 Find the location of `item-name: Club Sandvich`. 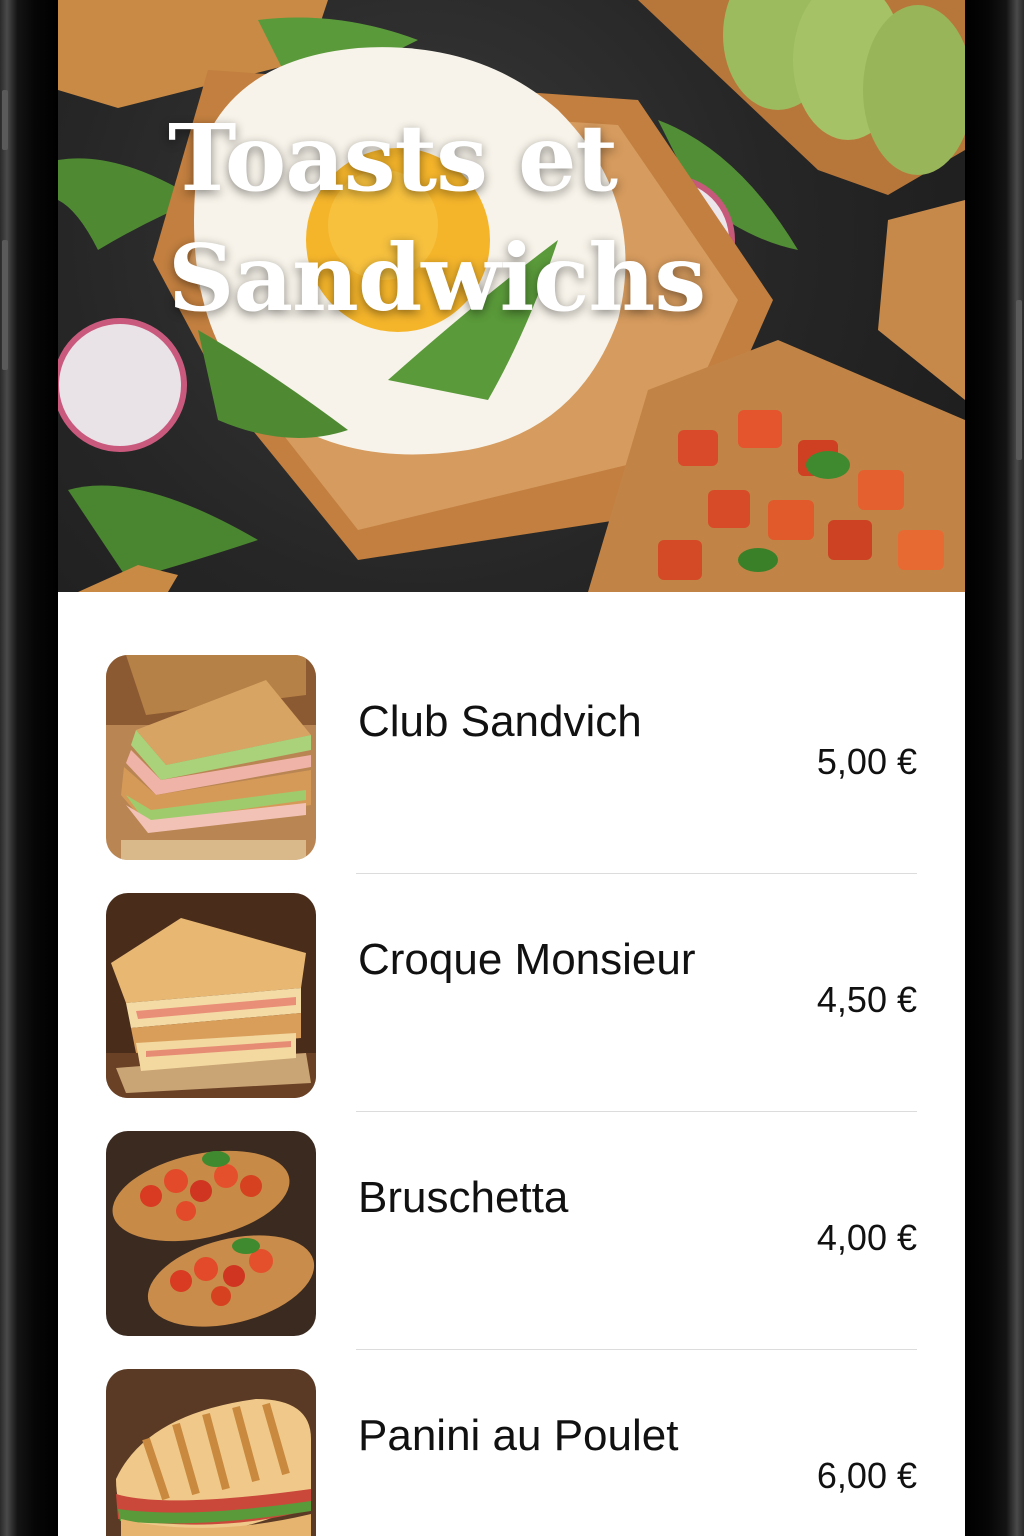

item-name: Club Sandvich is located at coordinates (500, 721).